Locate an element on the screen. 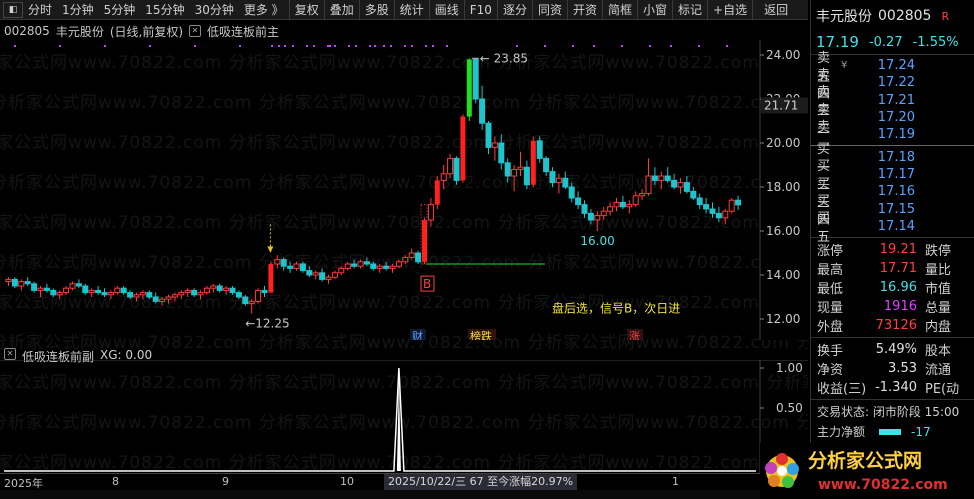  rzrq-flag: R is located at coordinates (945, 16).